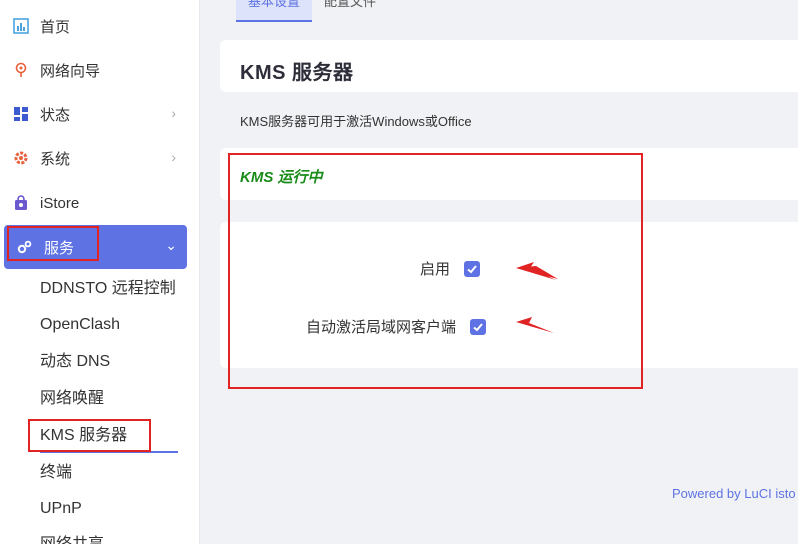  I want to click on tab-config-file: 配置文件, so click(350, 11).